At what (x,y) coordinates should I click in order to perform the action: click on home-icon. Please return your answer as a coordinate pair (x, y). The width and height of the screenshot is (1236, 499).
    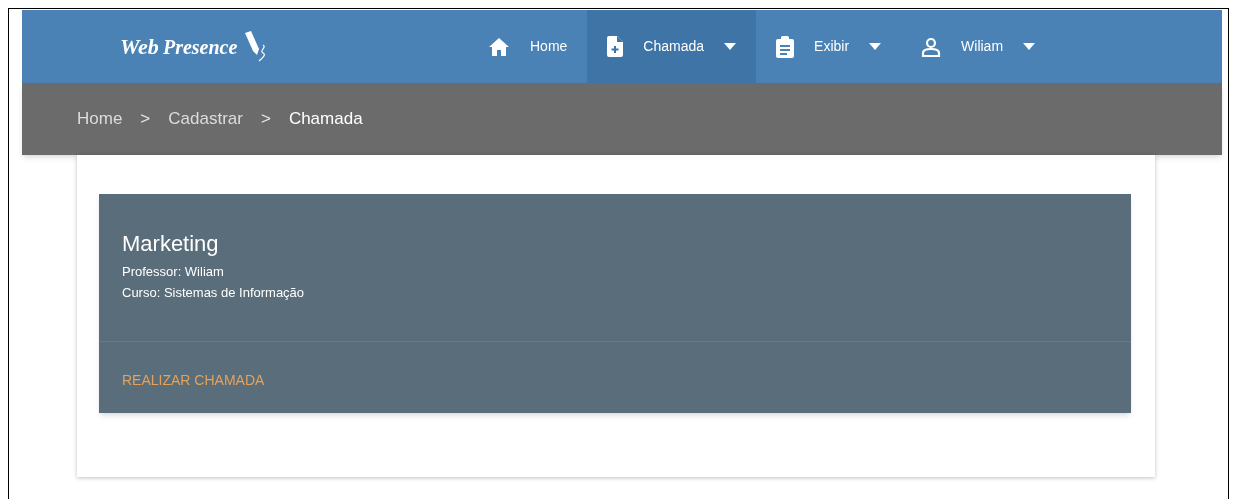
    Looking at the image, I should click on (499, 46).